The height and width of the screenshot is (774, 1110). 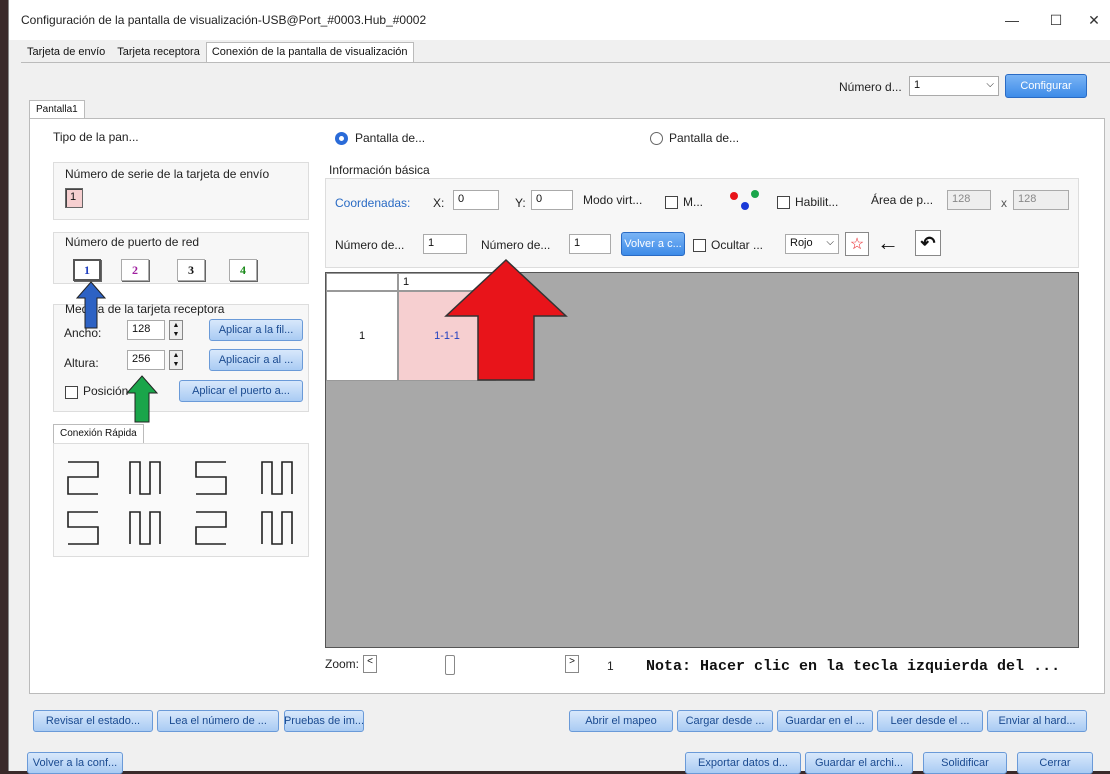 What do you see at coordinates (552, 200) in the screenshot?
I see `y-input: 0` at bounding box center [552, 200].